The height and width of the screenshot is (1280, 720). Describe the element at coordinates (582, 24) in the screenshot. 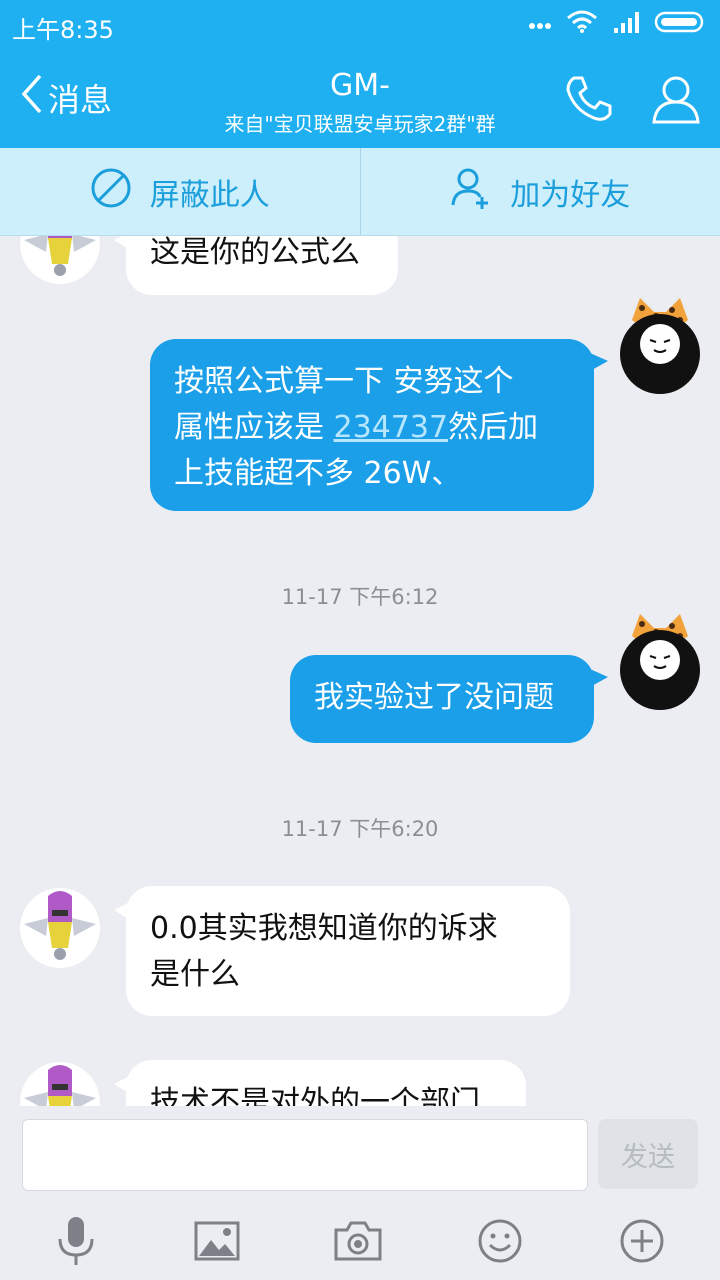

I see `wifi-icon` at that location.